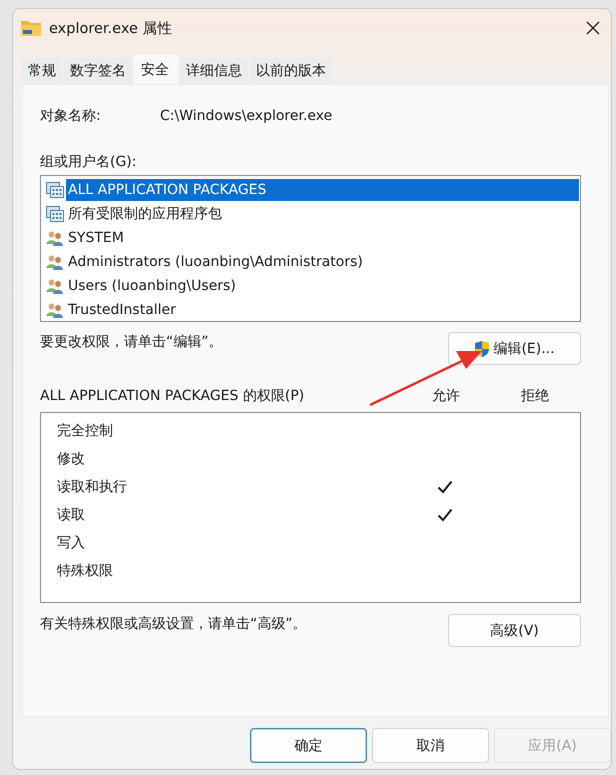  What do you see at coordinates (85, 431) in the screenshot?
I see `permission-name: 完全控制` at bounding box center [85, 431].